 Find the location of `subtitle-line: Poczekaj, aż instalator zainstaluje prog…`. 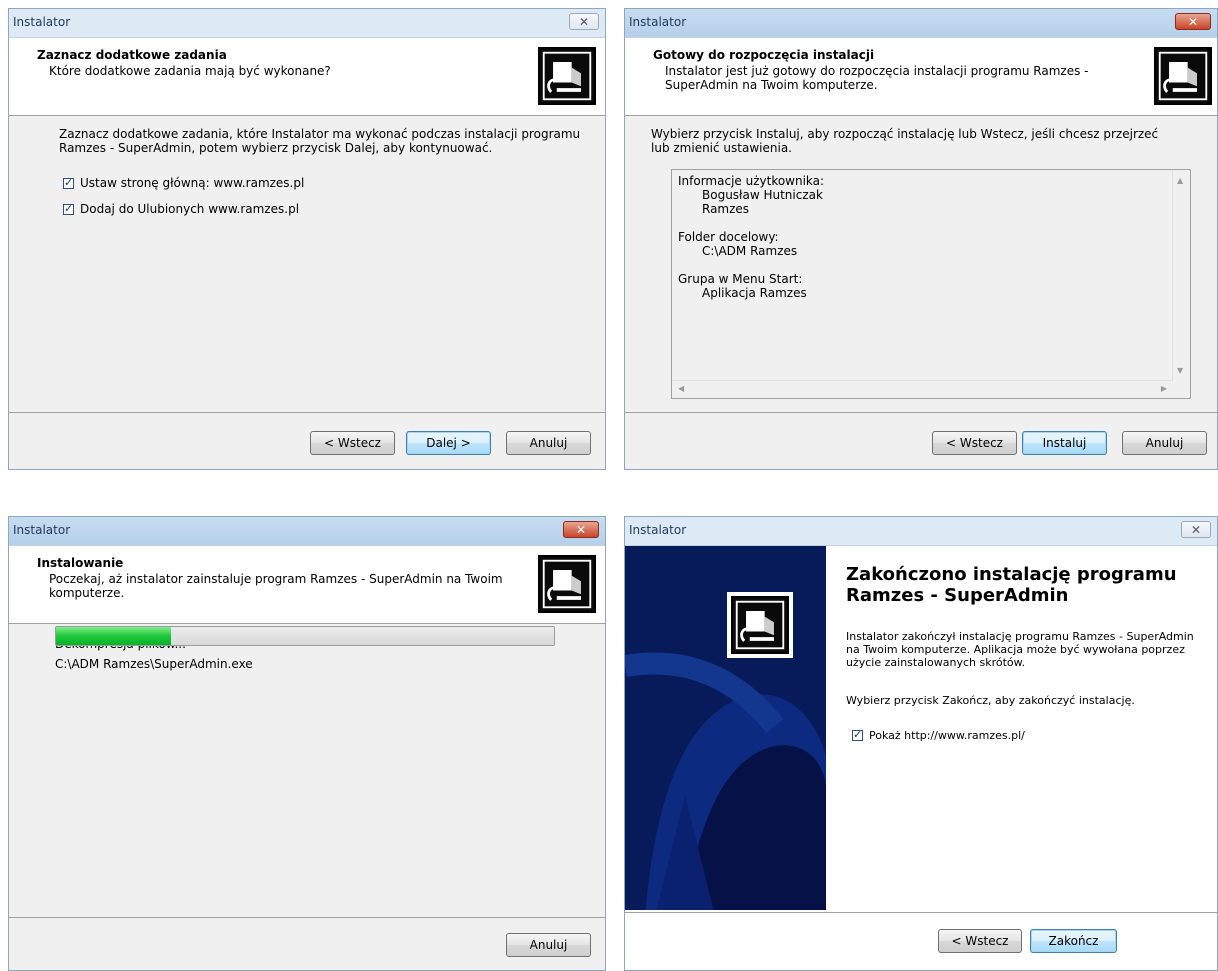

subtitle-line: Poczekaj, aż instalator zainstaluje prog… is located at coordinates (276, 579).